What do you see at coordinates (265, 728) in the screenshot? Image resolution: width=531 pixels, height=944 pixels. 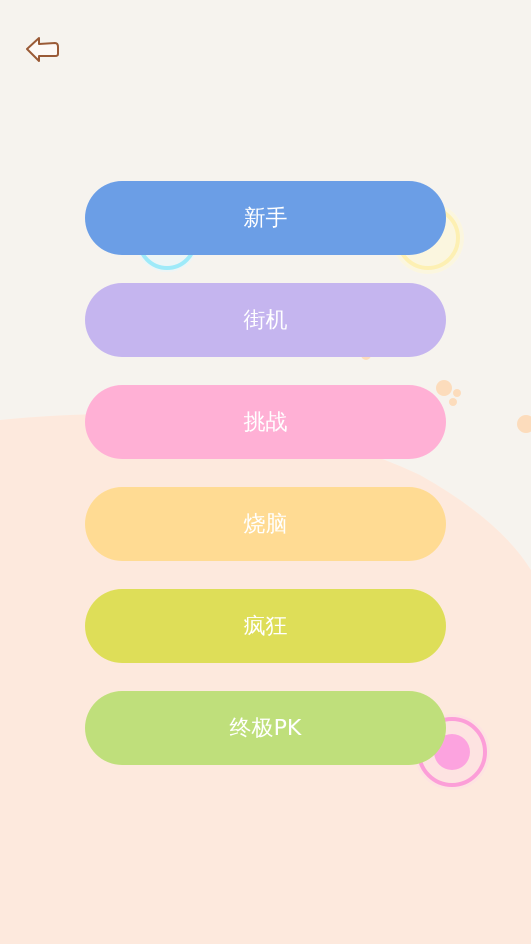 I see `mode-button: 终极PK` at bounding box center [265, 728].